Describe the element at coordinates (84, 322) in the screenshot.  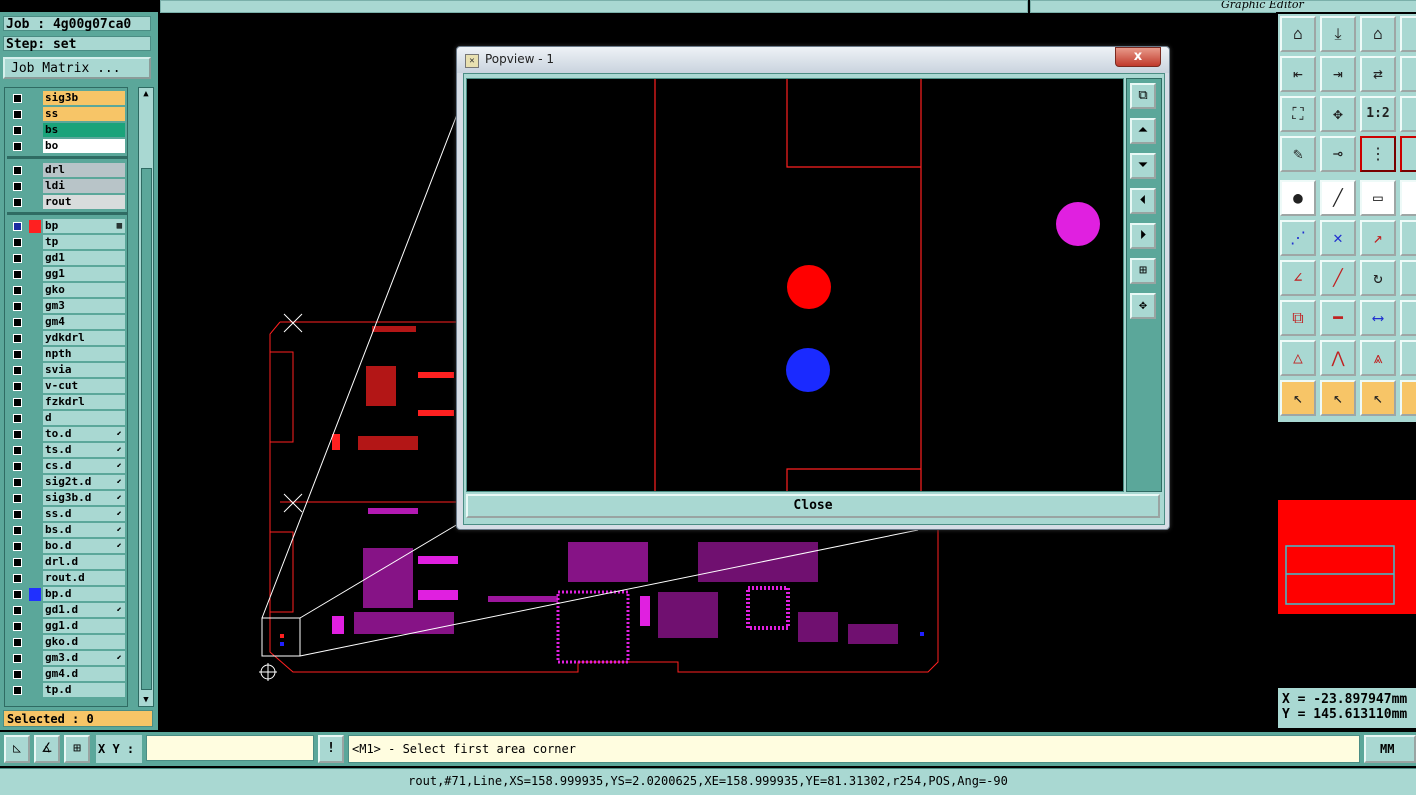
I see `layer-name: gm4` at that location.